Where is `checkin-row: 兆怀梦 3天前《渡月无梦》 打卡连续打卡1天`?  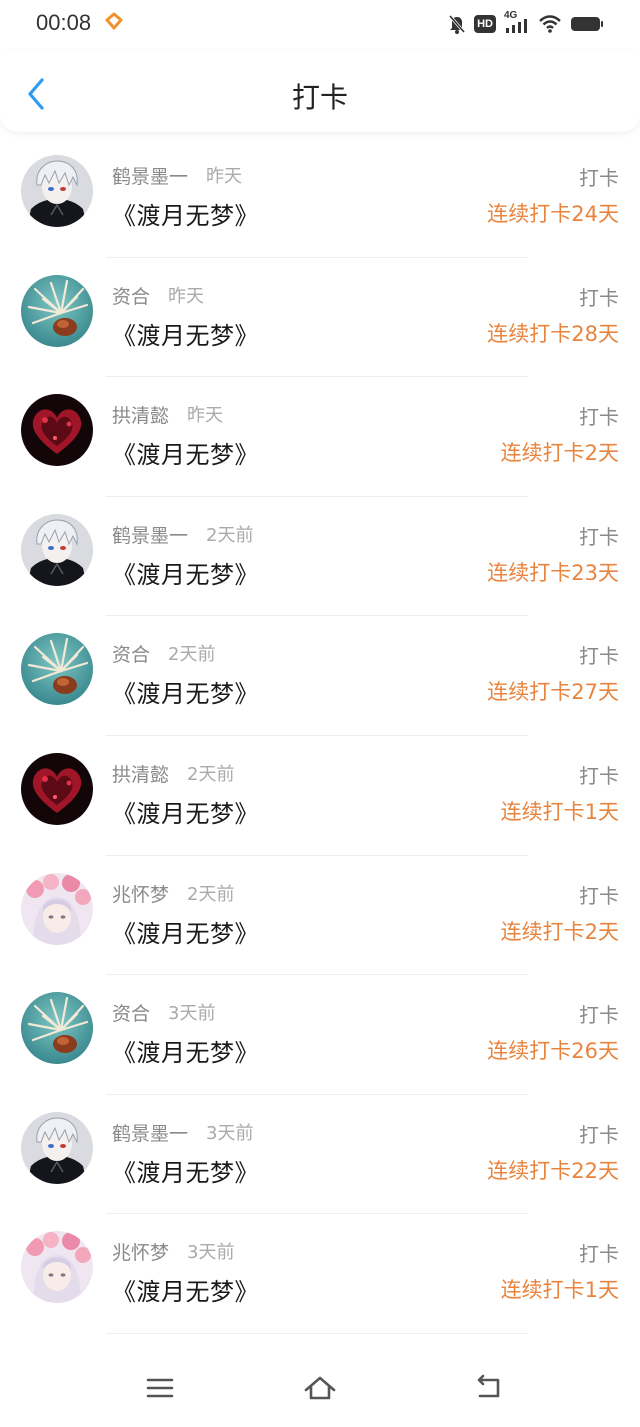 checkin-row: 兆怀梦 3天前《渡月无梦》 打卡连续打卡1天 is located at coordinates (320, 1274).